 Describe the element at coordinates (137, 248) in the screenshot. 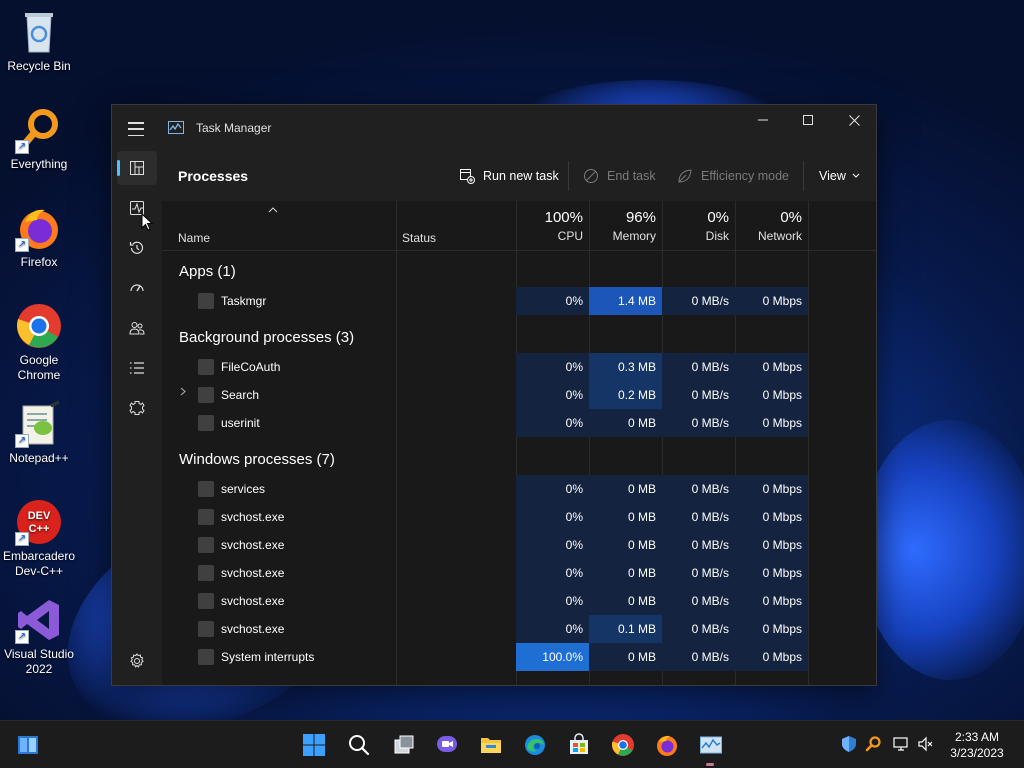

I see `nav-item-app-history` at that location.